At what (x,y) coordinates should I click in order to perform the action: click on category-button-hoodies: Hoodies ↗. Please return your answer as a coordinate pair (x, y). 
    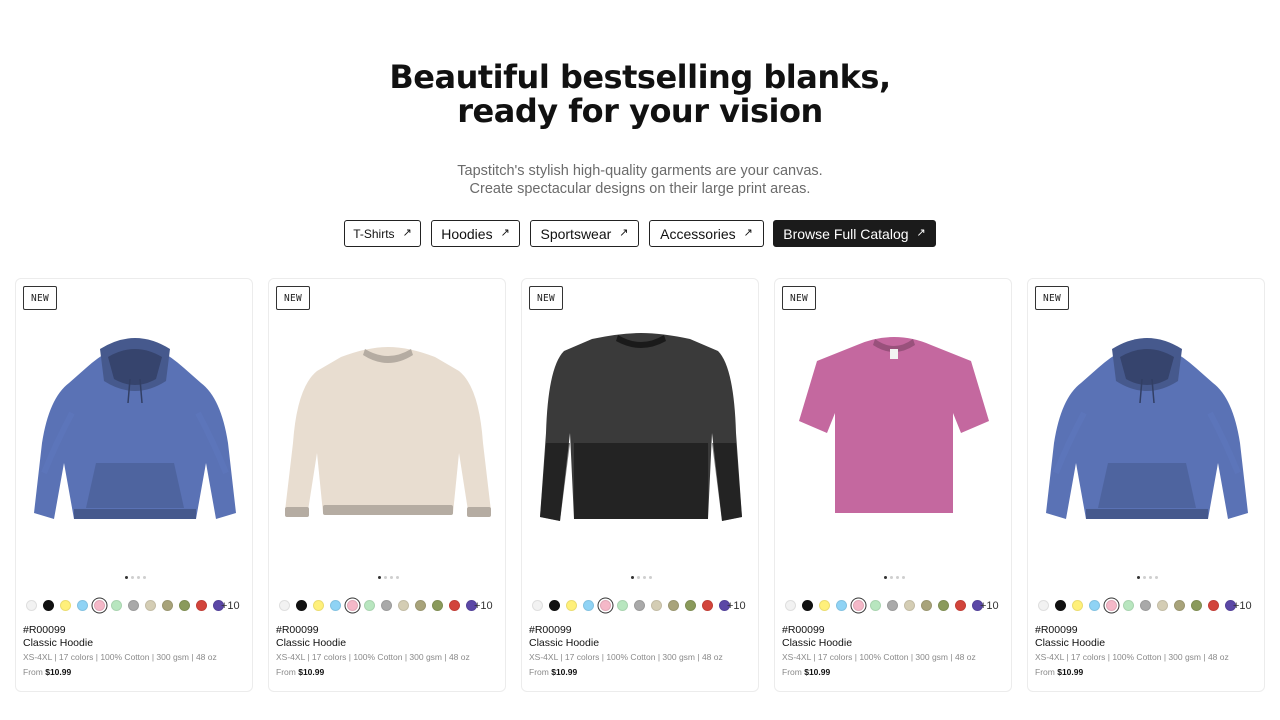
    Looking at the image, I should click on (475, 233).